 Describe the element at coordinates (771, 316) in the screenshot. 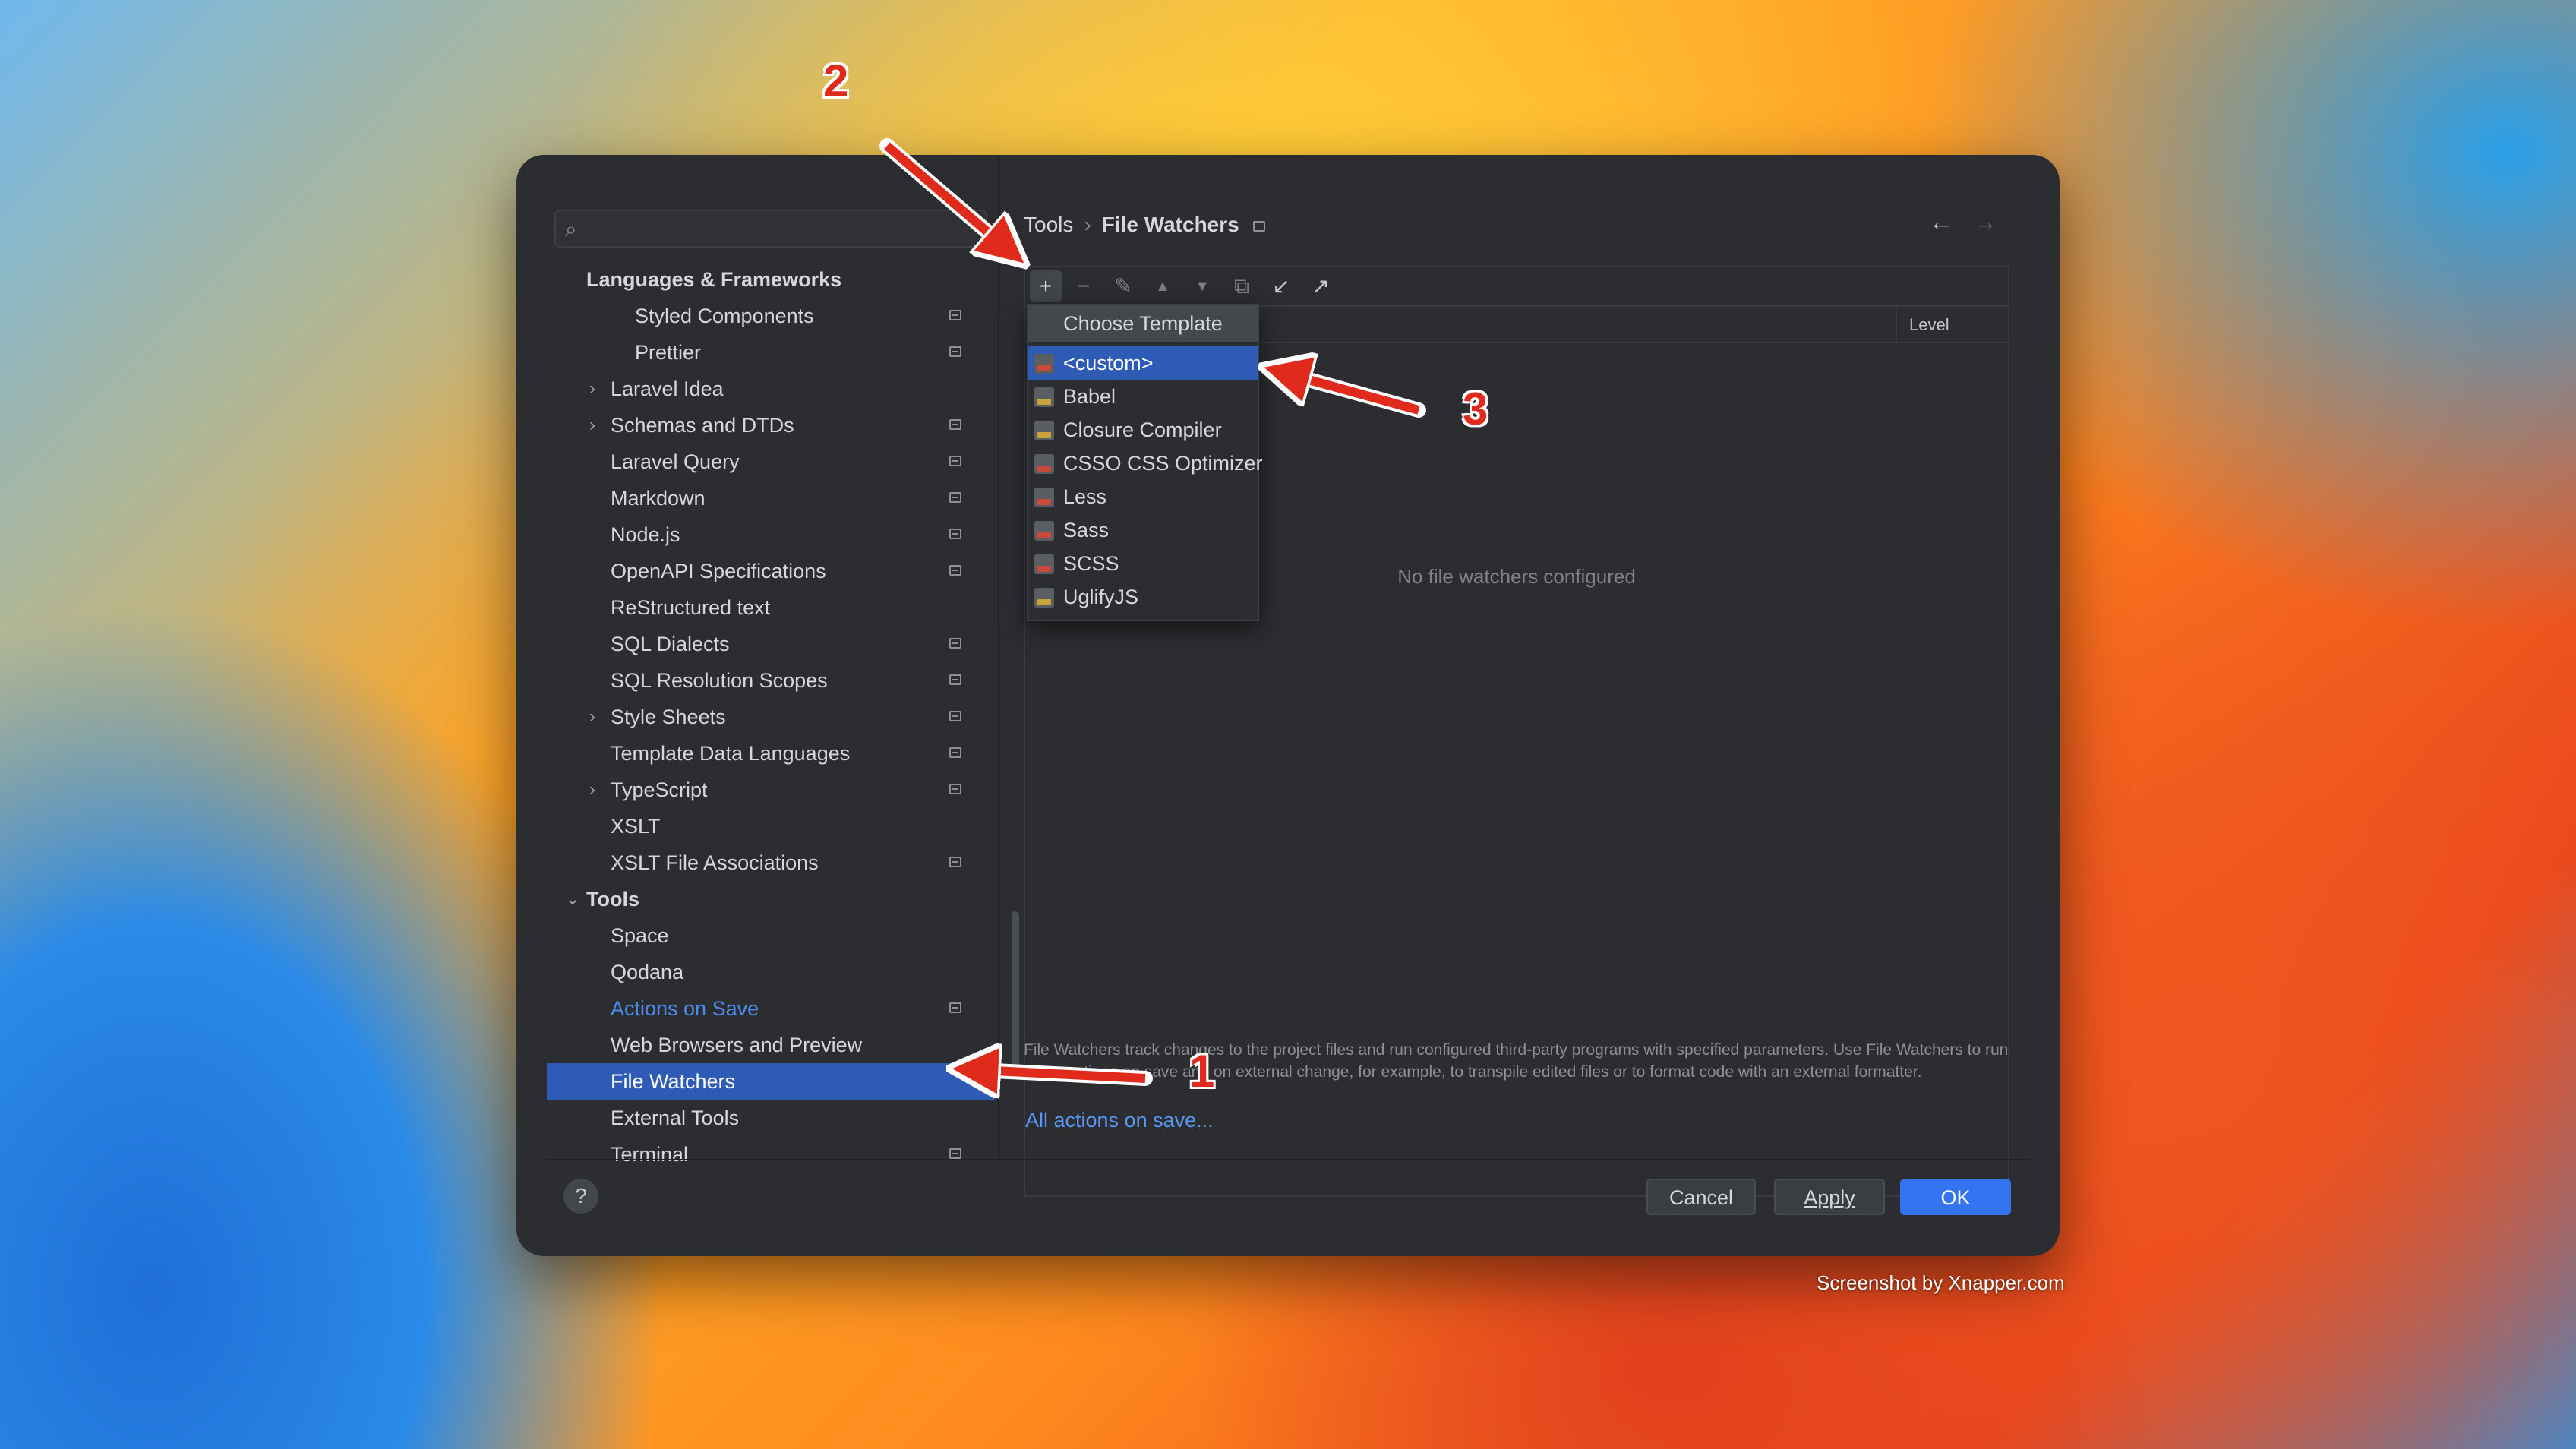

I see `sidebar-item: Styled Components` at that location.